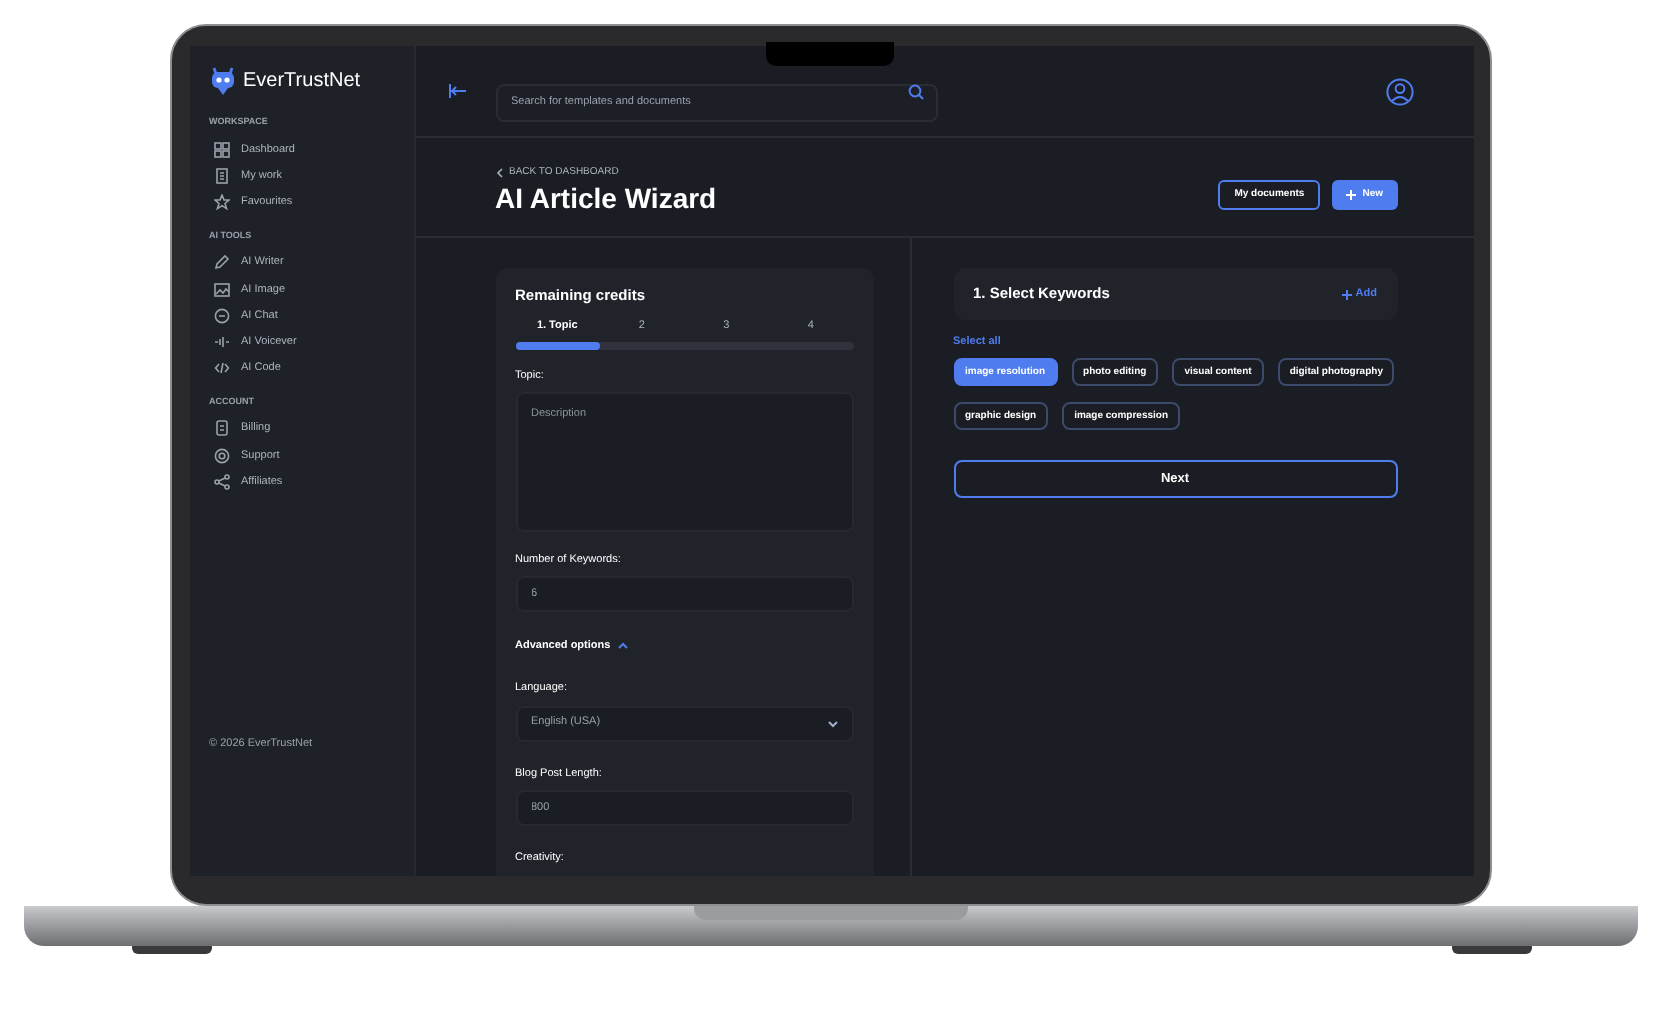 This screenshot has height=1020, width=1662. I want to click on robot-logo-icon, so click(222, 81).